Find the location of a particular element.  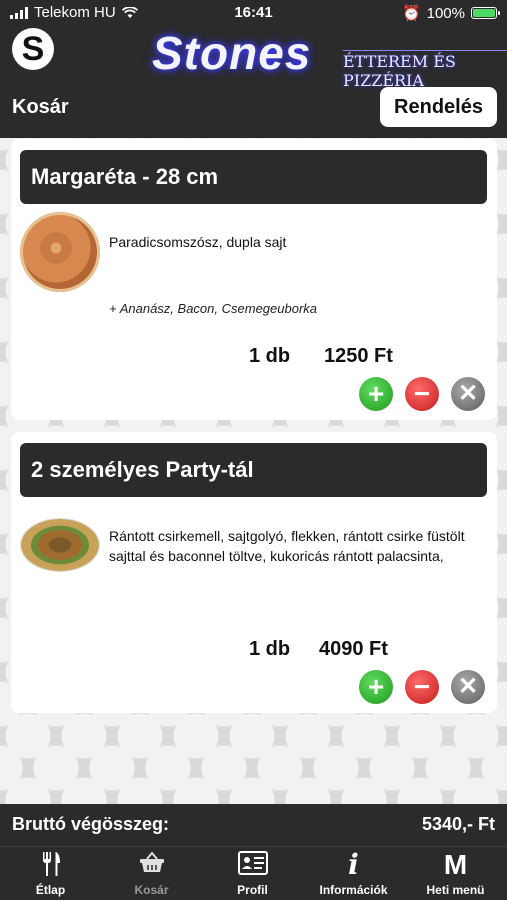

tab-profil: Profil is located at coordinates (252, 873).